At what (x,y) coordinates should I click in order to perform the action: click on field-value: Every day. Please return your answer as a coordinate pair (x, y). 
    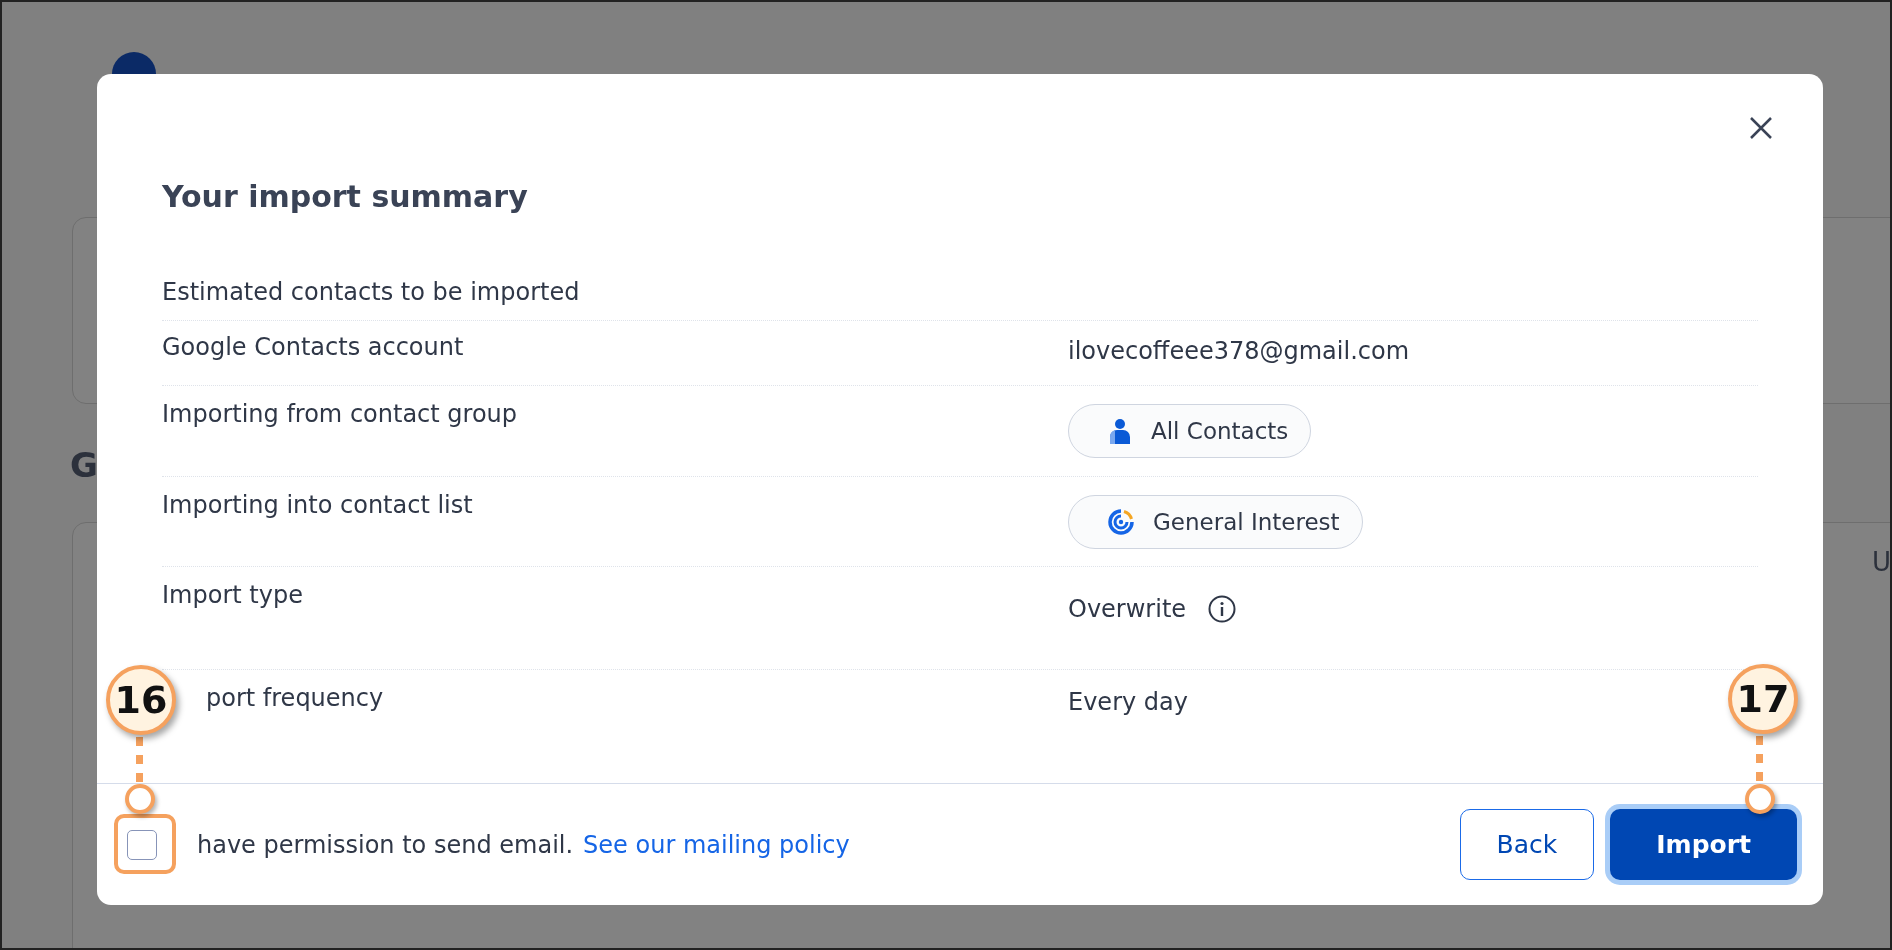
    Looking at the image, I should click on (1128, 702).